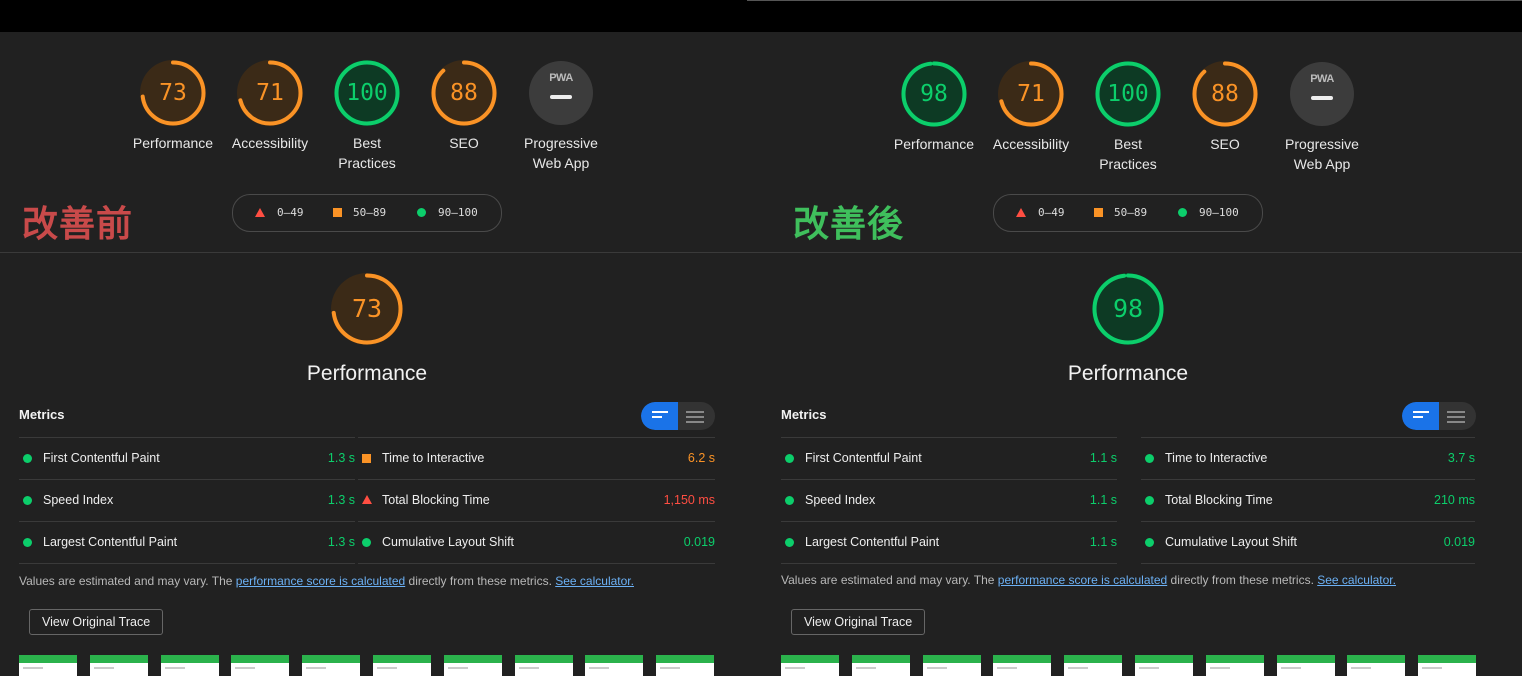 Image resolution: width=1522 pixels, height=676 pixels. I want to click on metric-name: Time to Interactive, so click(433, 458).